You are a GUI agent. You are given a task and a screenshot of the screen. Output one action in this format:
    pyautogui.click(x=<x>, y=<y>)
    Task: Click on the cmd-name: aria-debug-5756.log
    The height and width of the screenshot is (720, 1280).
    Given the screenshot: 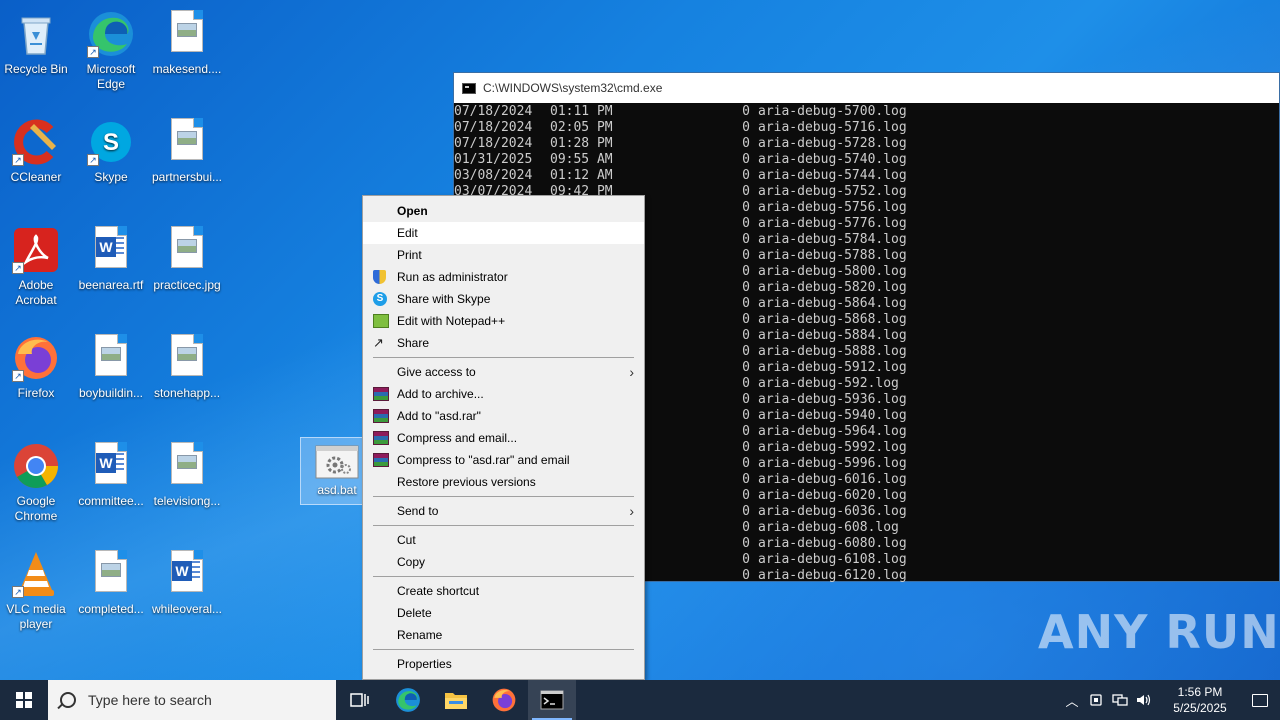 What is the action you would take?
    pyautogui.click(x=832, y=207)
    